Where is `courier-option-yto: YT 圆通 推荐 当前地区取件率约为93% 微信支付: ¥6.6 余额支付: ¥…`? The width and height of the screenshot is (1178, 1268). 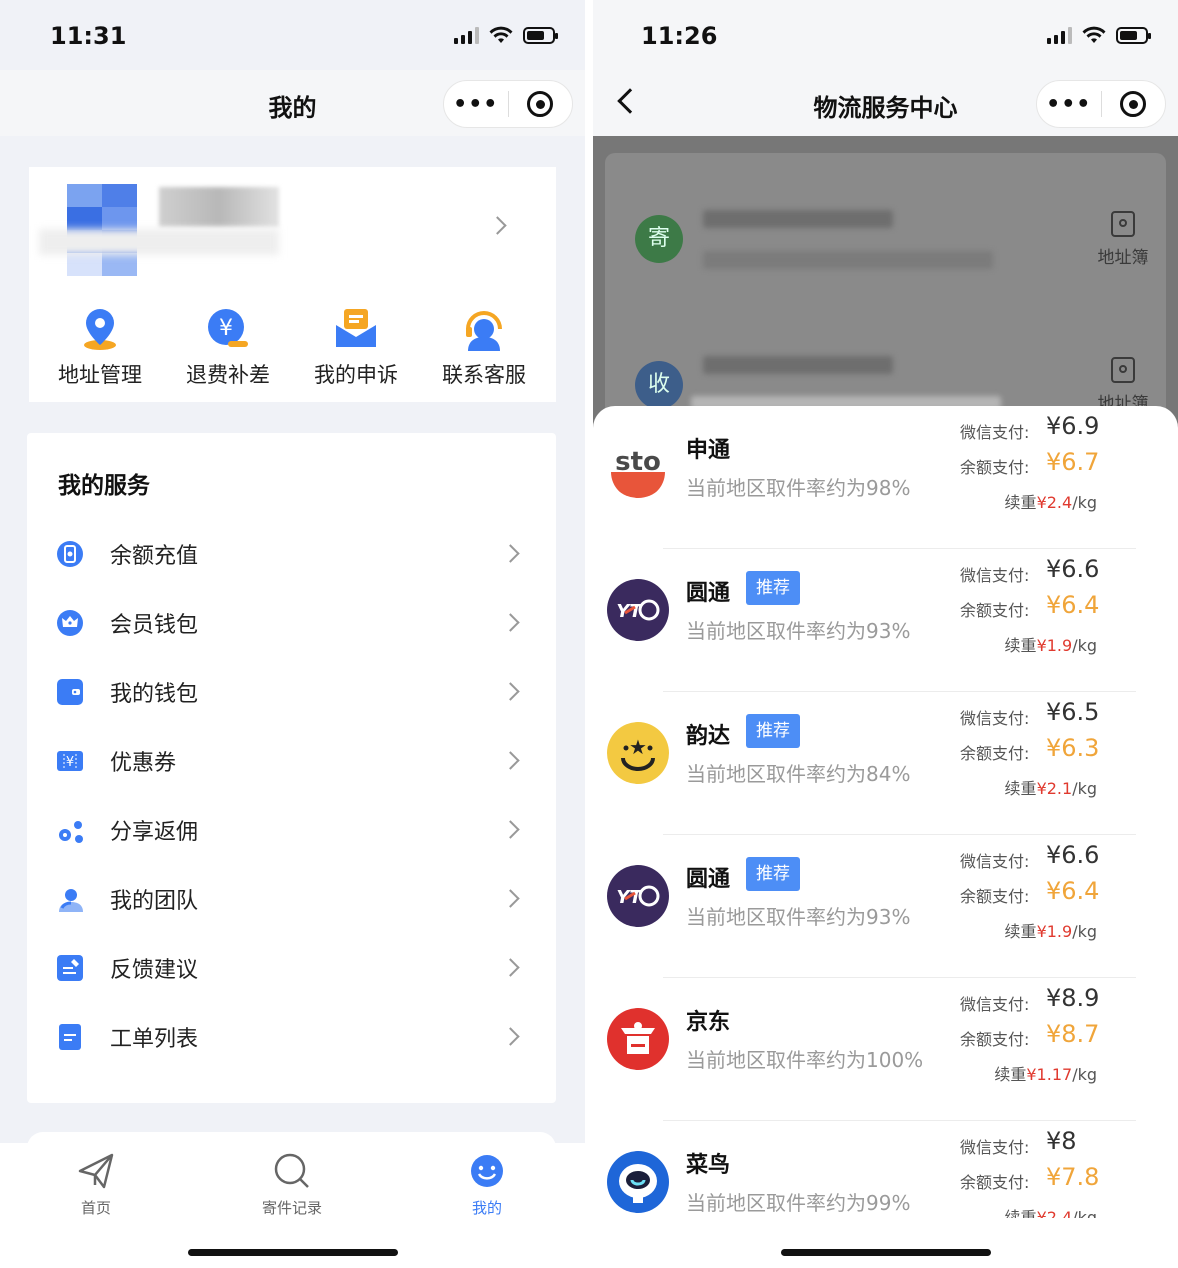 courier-option-yto: YT 圆通 推荐 当前地区取件率约为93% 微信支付: ¥6.6 余额支付: ¥… is located at coordinates (885, 620).